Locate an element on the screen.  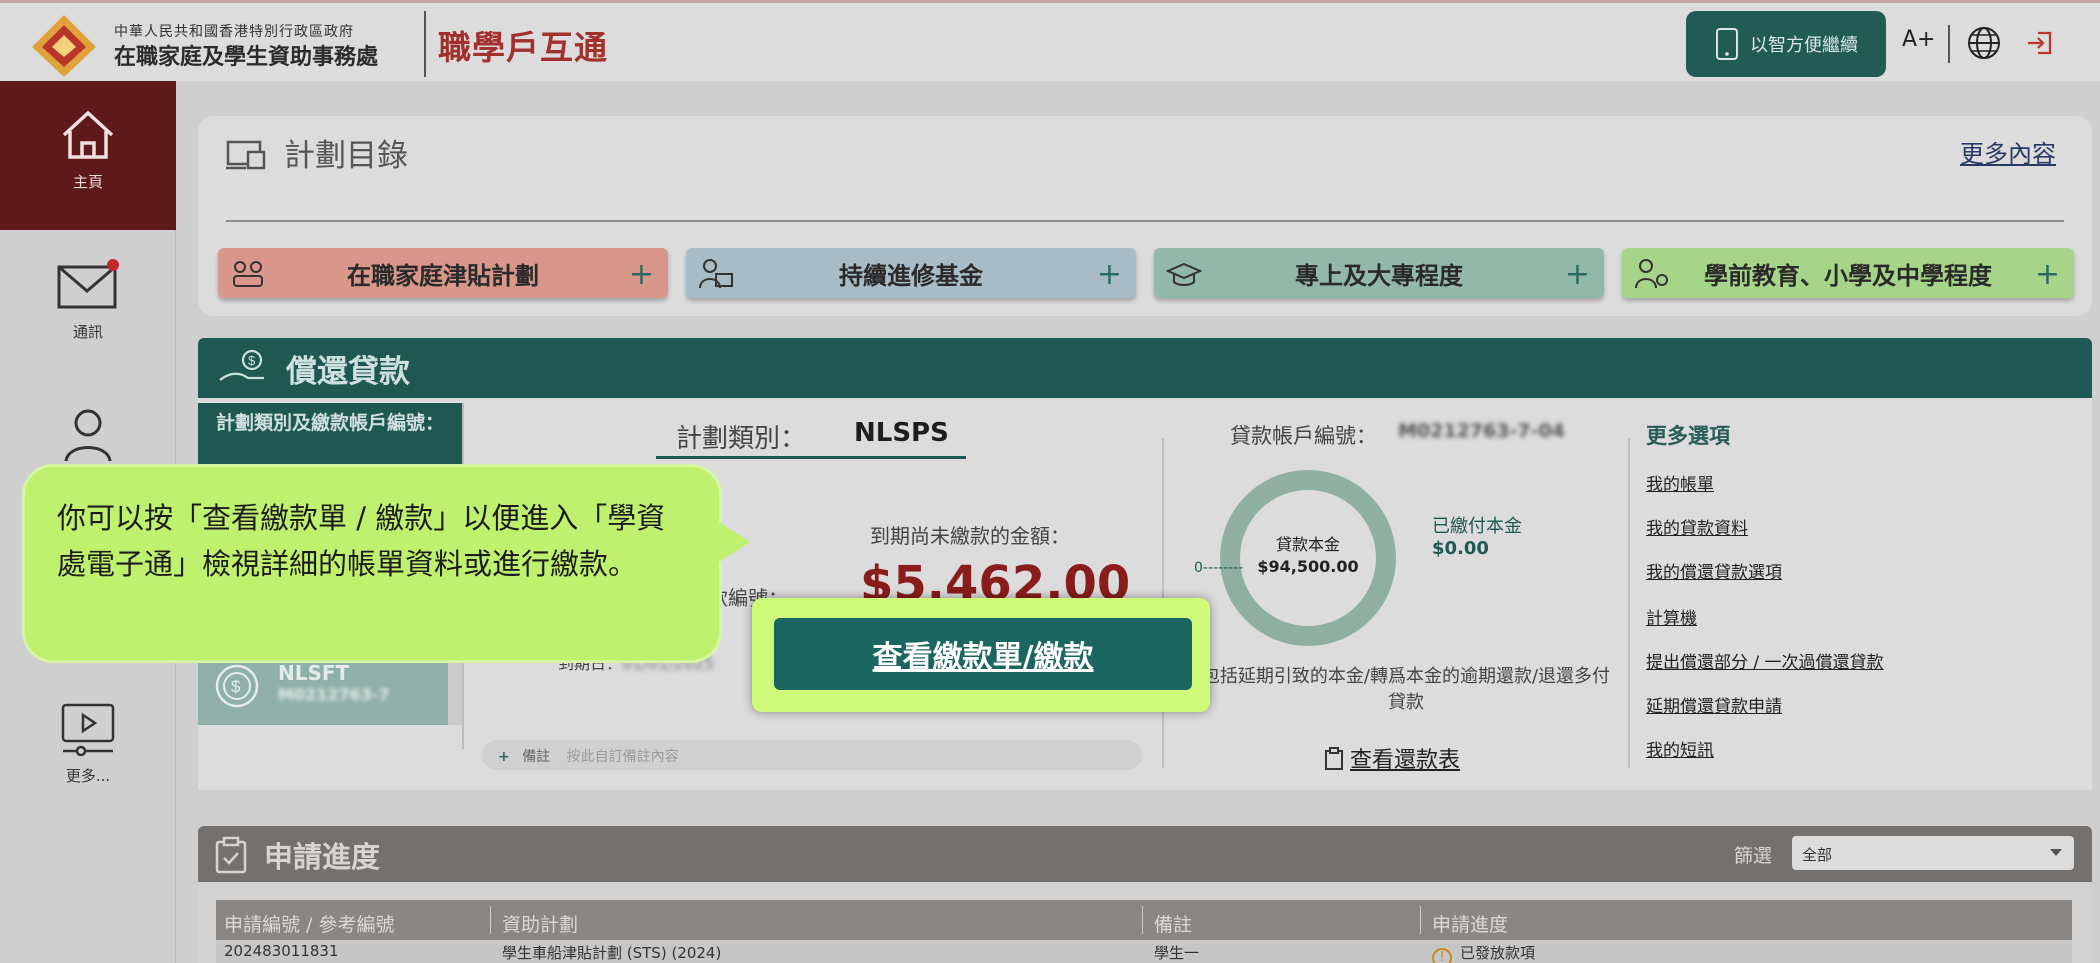
table-header: 申請編號 / 參考編號 資助計劃 備註 申請進度 is located at coordinates (1144, 920).